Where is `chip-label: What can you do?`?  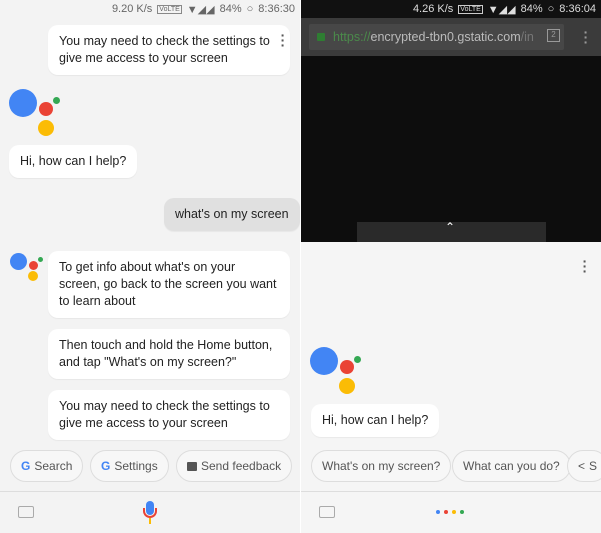
chip-label: What can you do? is located at coordinates (511, 466).